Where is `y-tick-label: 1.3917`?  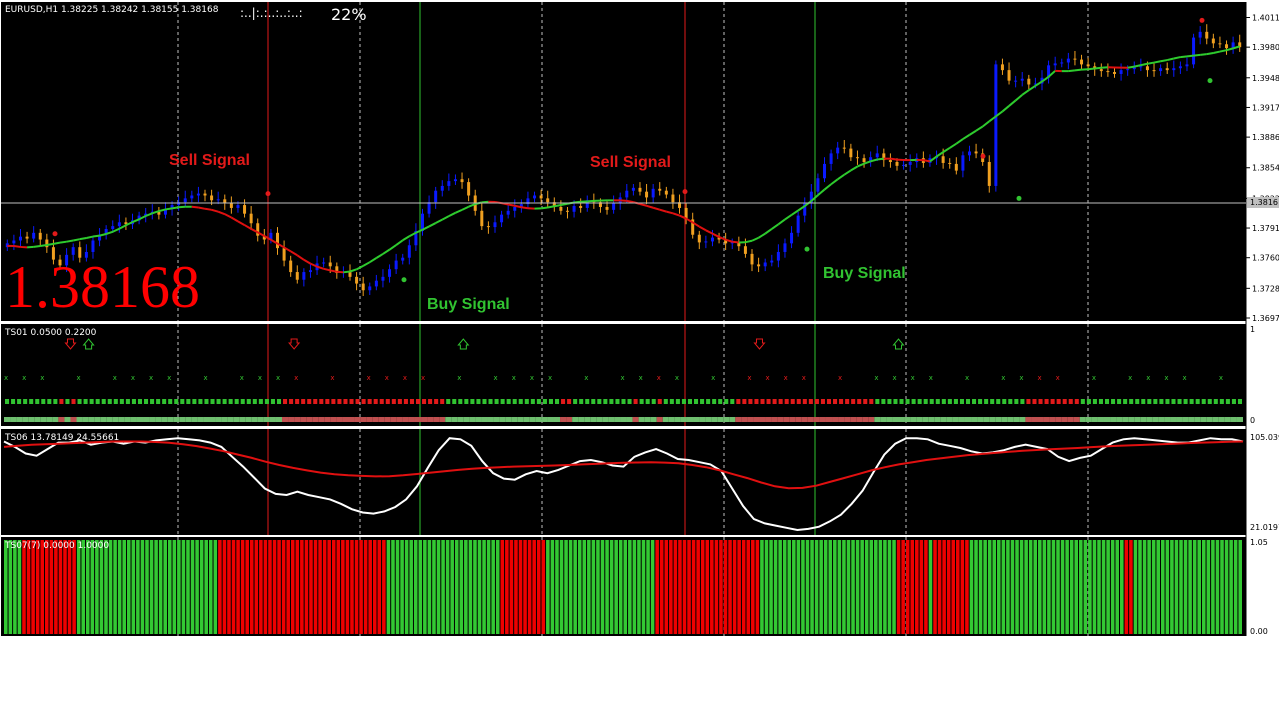
y-tick-label: 1.3917 is located at coordinates (1265, 107).